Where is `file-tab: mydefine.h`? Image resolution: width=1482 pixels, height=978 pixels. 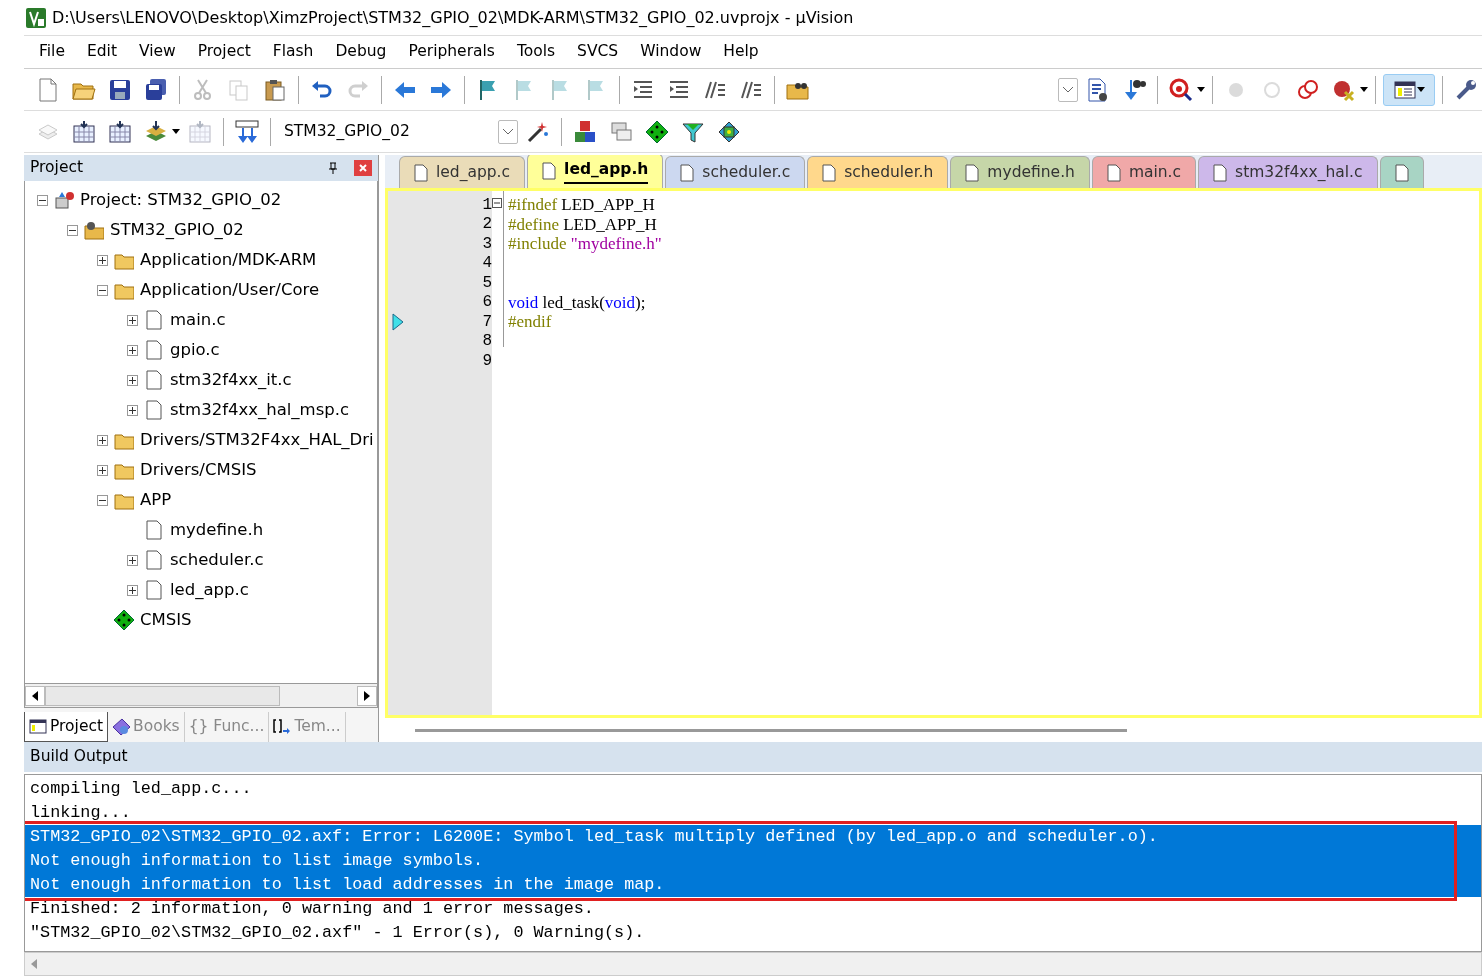
file-tab: mydefine.h is located at coordinates (1020, 172).